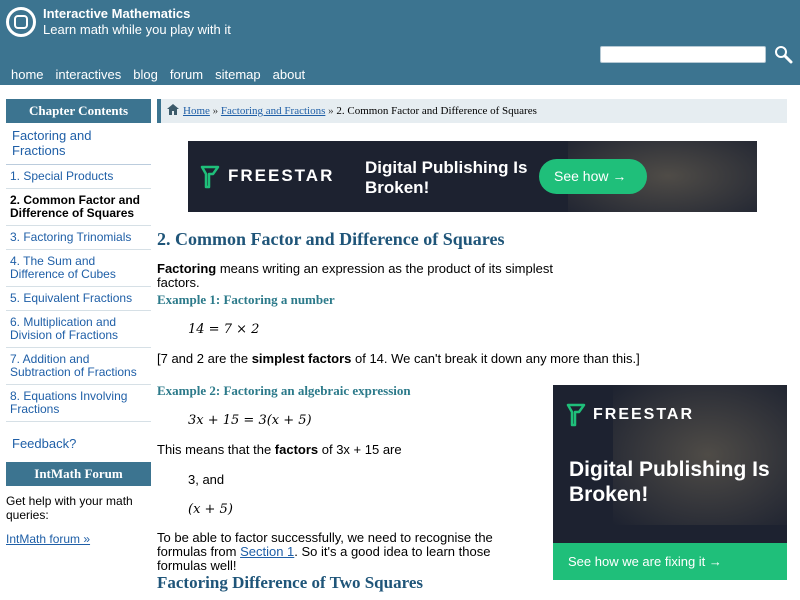  Describe the element at coordinates (116, 13) in the screenshot. I see `site-title: Interactive Mathematics` at that location.